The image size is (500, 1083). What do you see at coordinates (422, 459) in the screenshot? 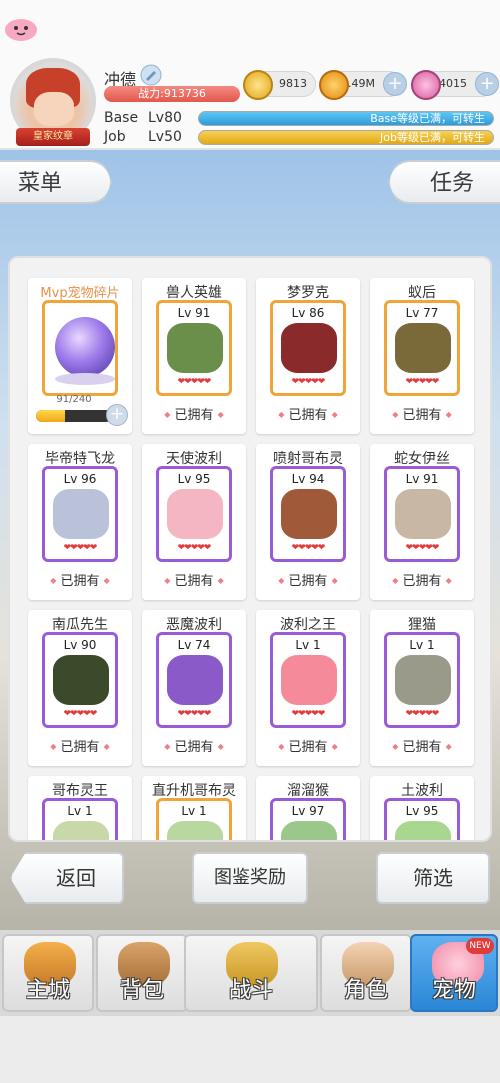
I see `card-name: 蛇女伊丝` at bounding box center [422, 459].